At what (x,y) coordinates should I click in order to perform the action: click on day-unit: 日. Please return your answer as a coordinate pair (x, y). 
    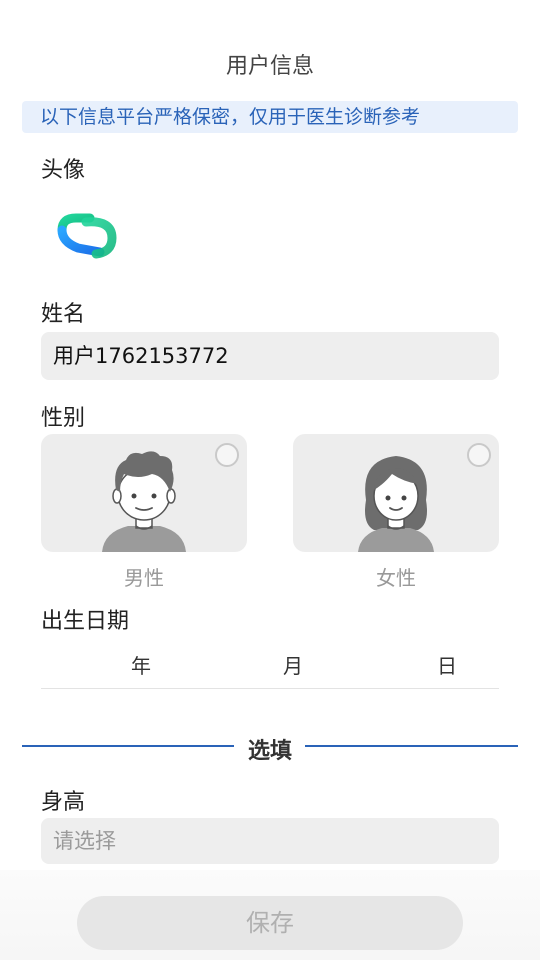
    Looking at the image, I should click on (447, 664).